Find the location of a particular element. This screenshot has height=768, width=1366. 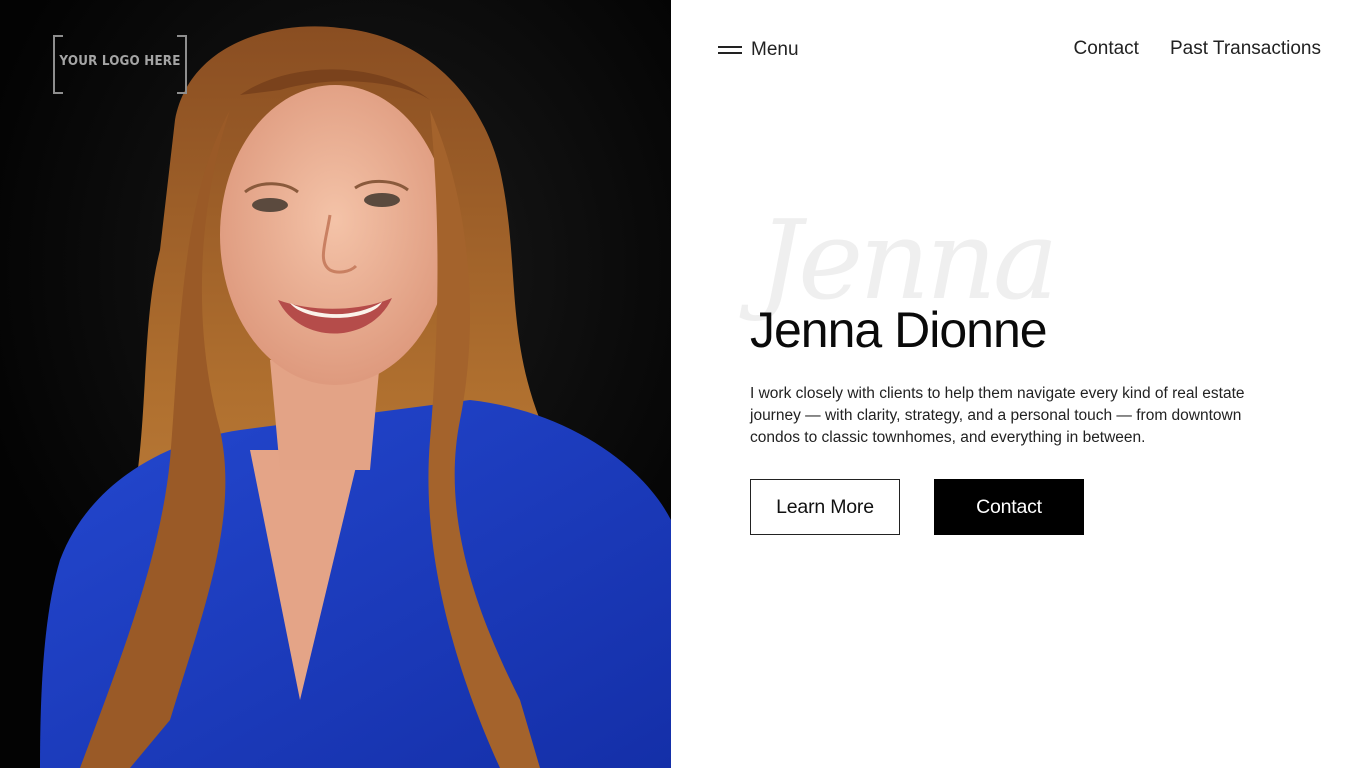

menu-button: Menu is located at coordinates (758, 50).